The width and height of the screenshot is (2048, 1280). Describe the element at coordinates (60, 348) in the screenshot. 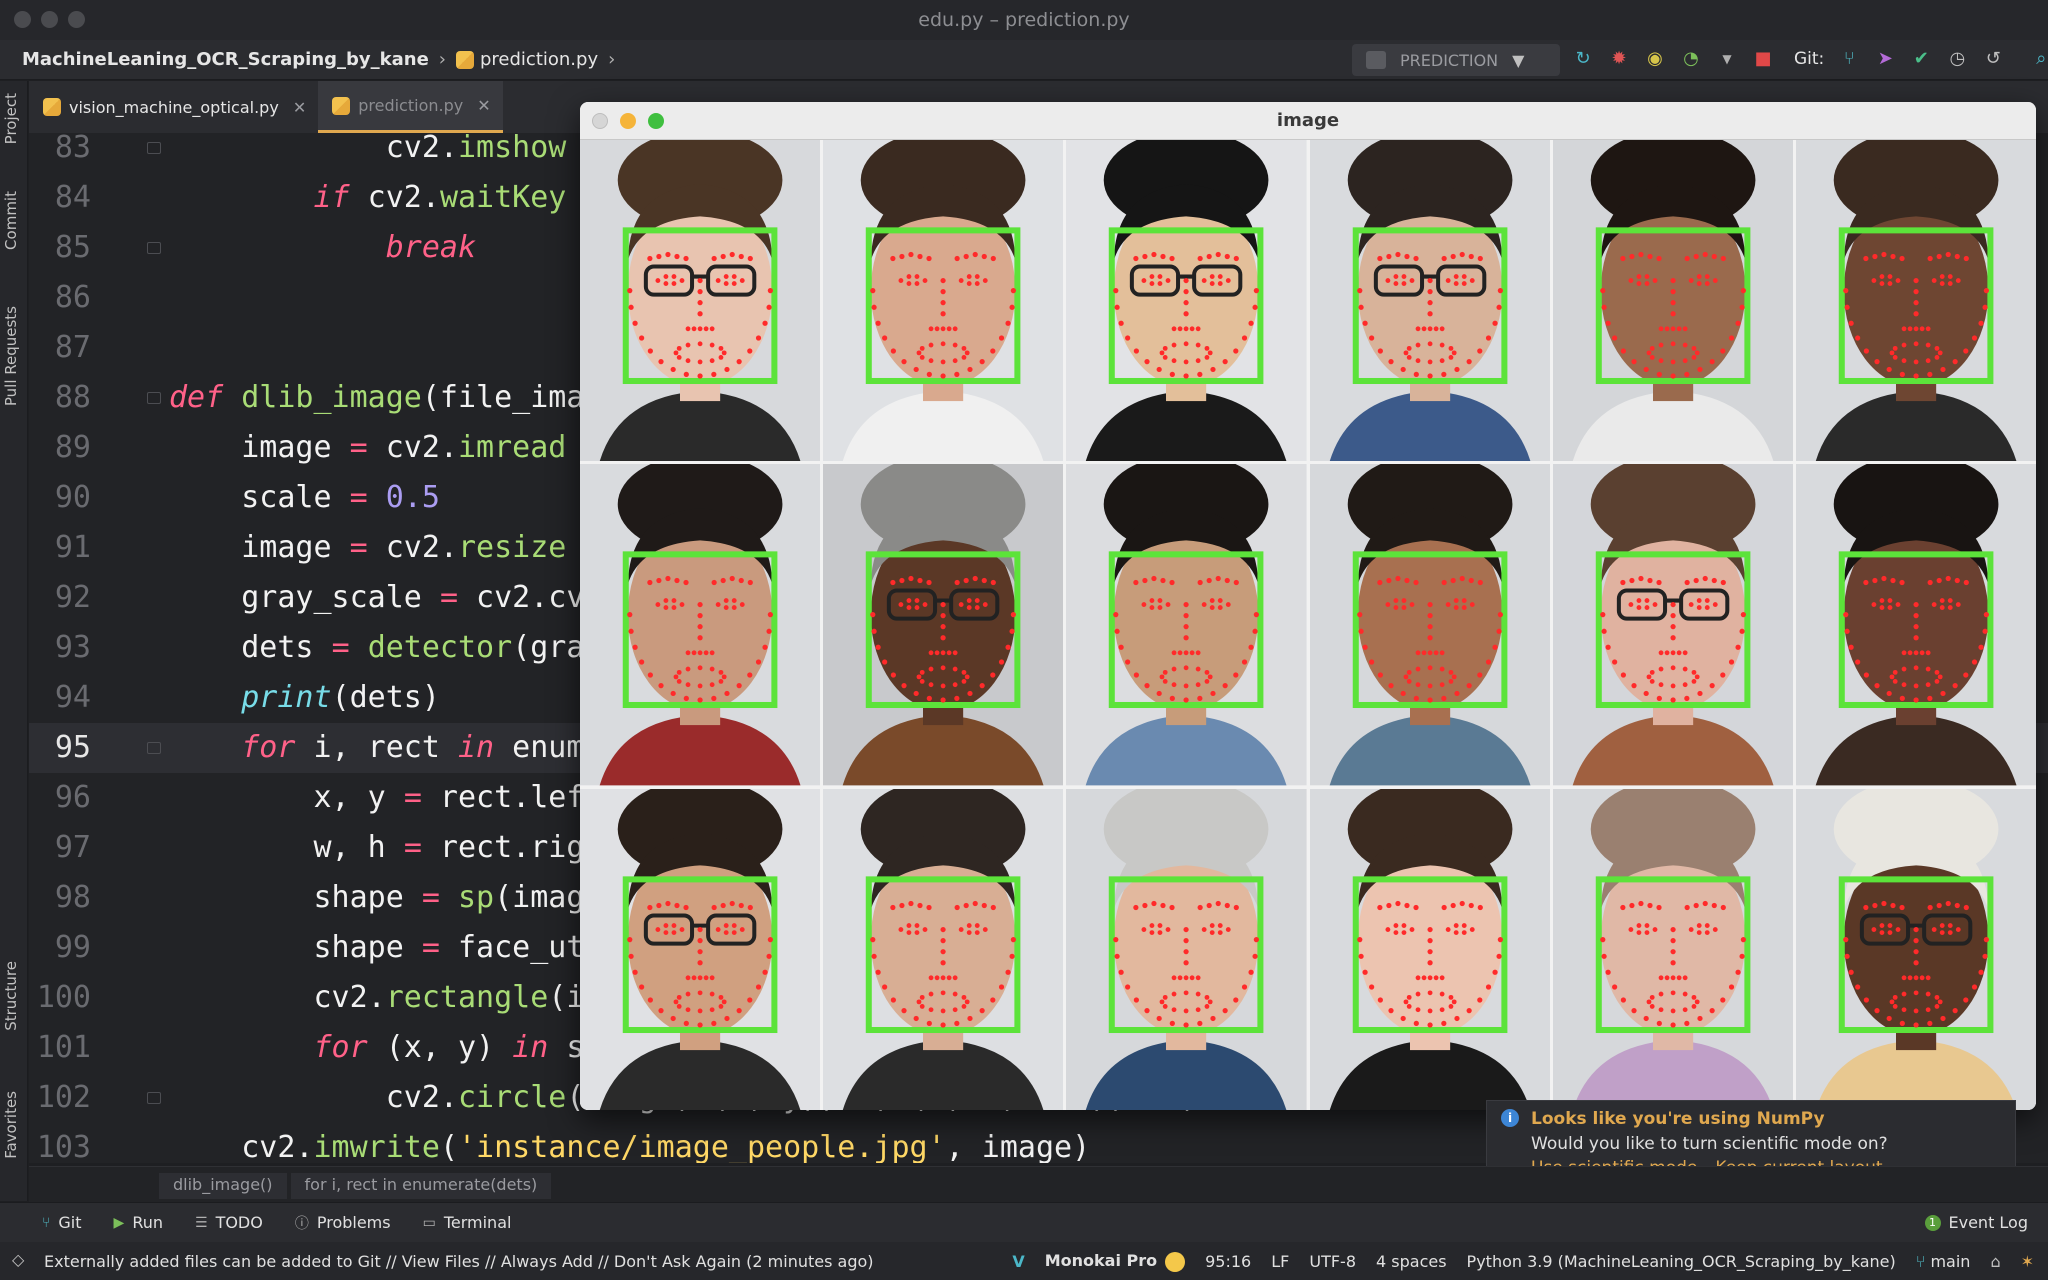

I see `line-number: 87` at that location.